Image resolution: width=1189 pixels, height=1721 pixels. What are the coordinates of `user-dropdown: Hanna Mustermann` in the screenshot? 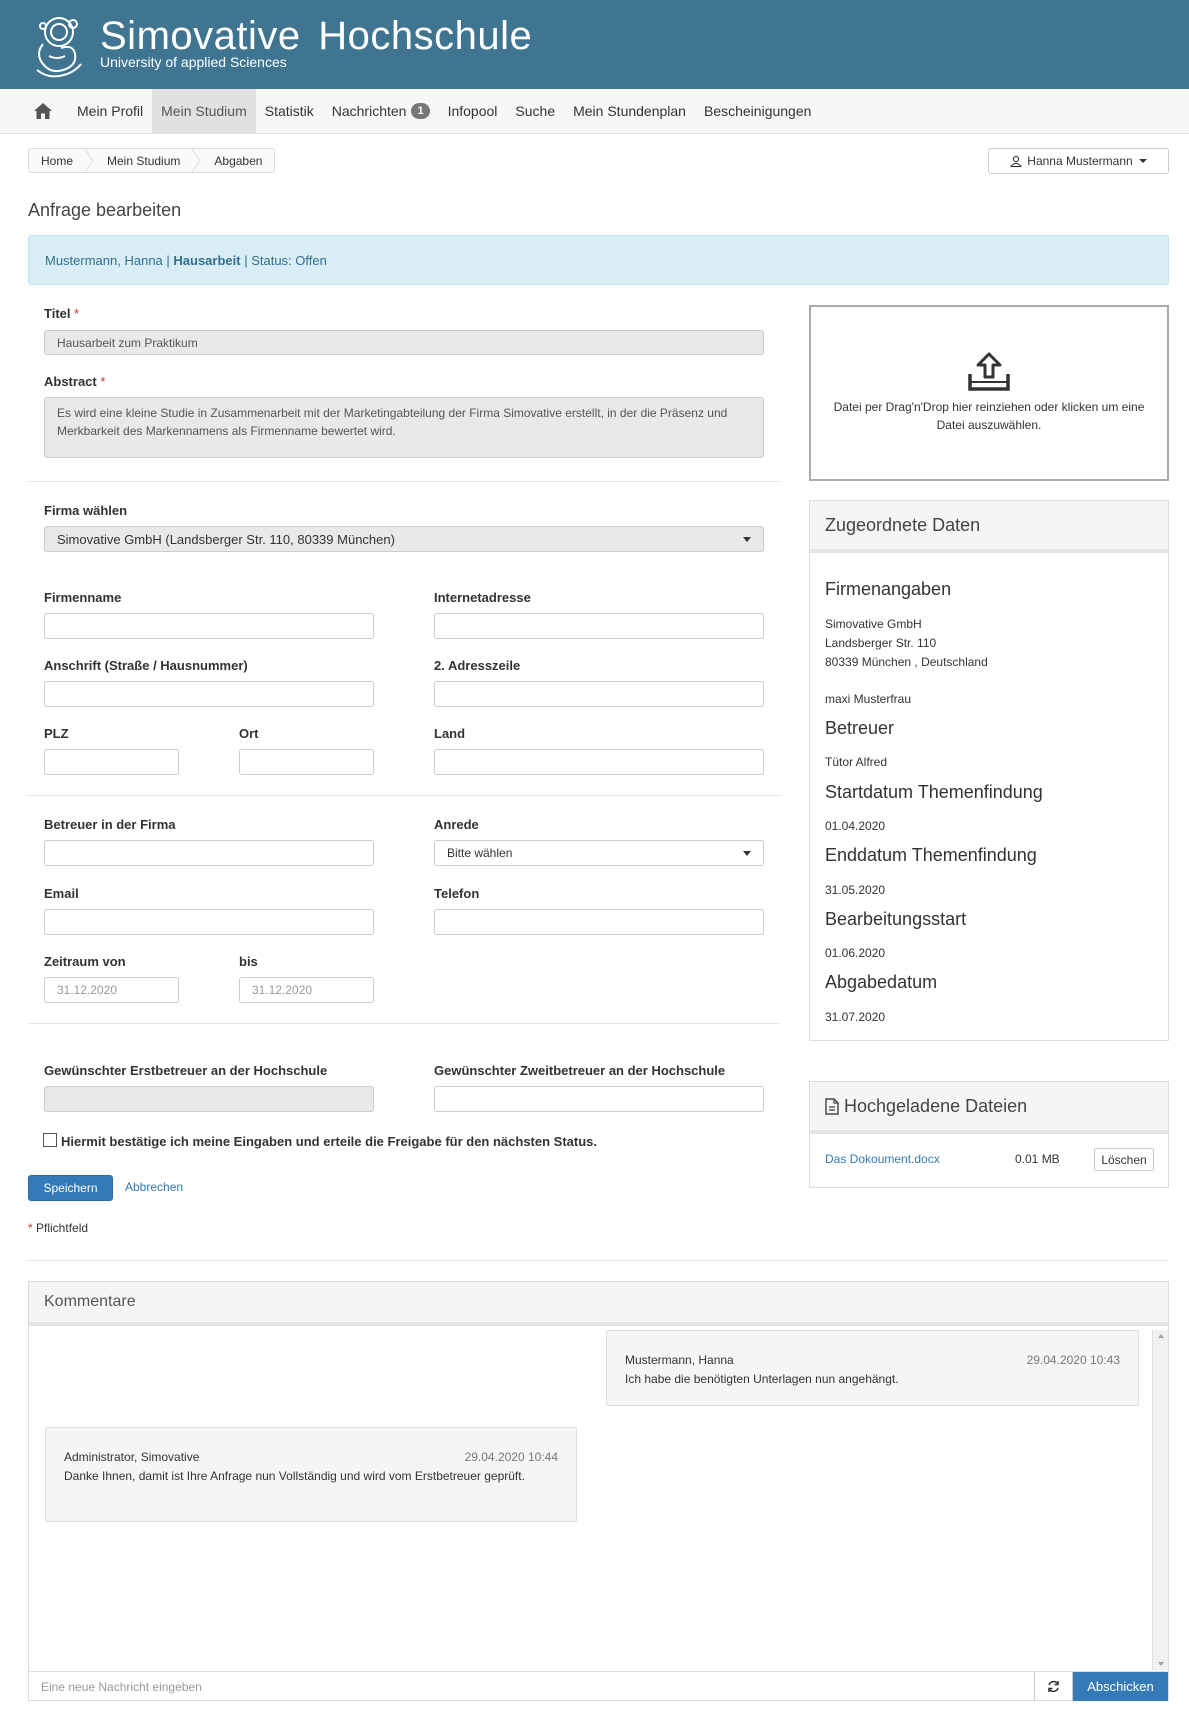 It's located at (1078, 161).